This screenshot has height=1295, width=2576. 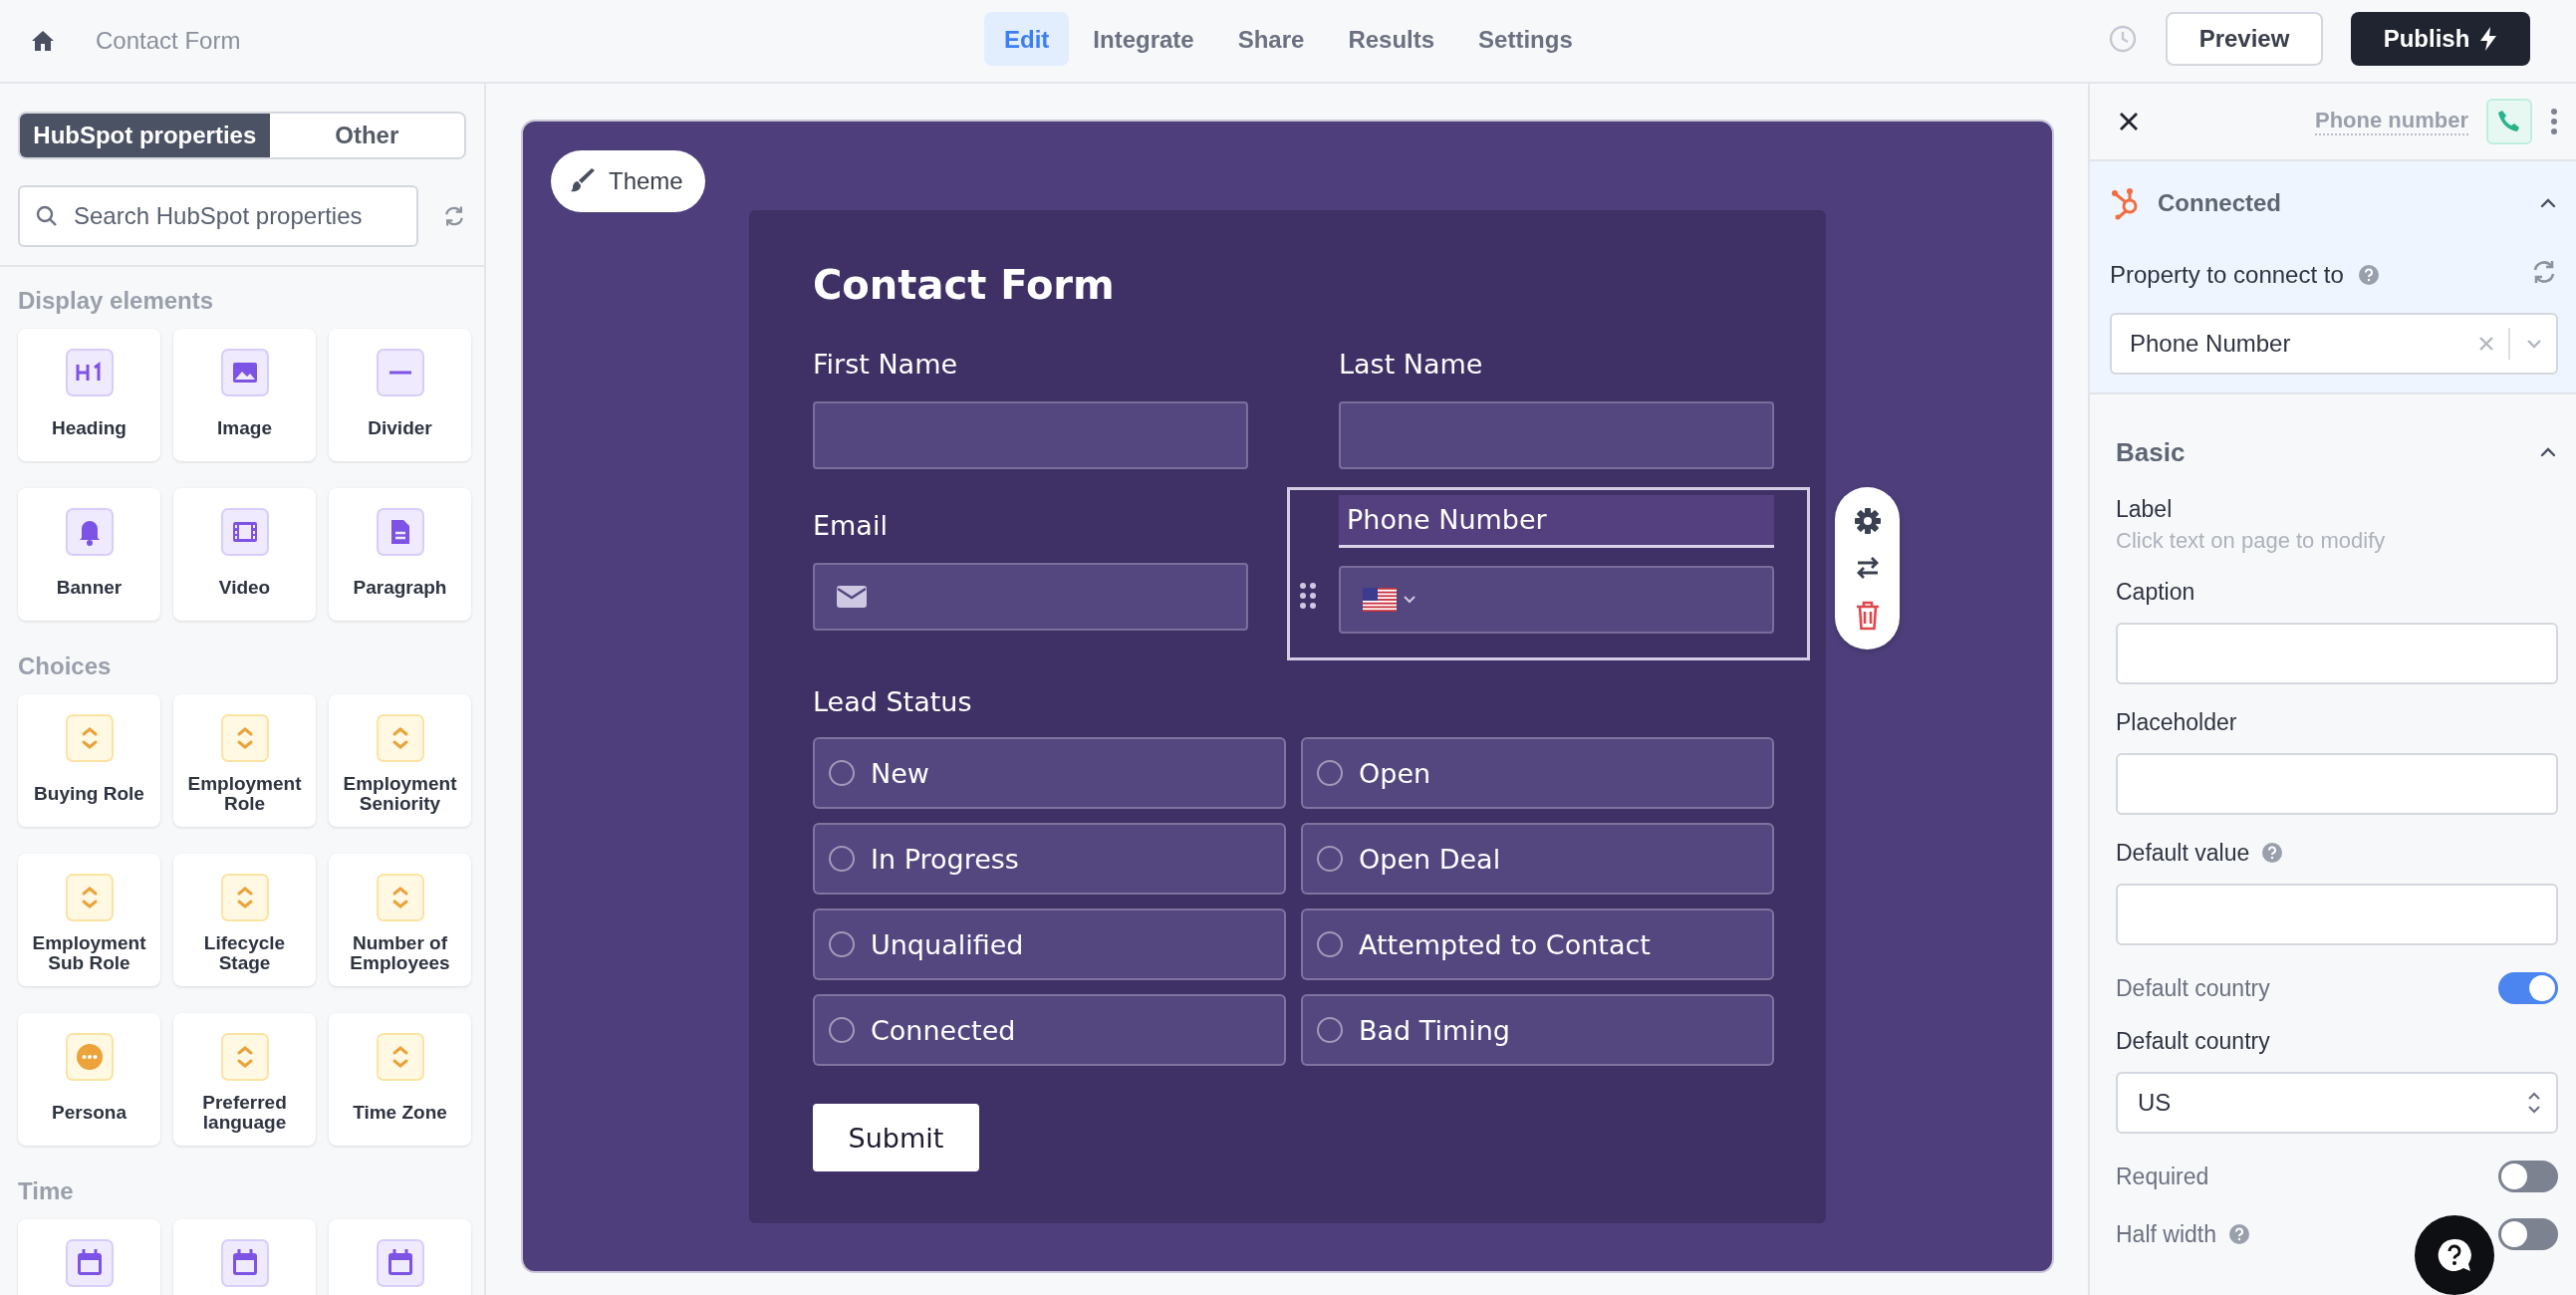 I want to click on phone-input, so click(x=1556, y=600).